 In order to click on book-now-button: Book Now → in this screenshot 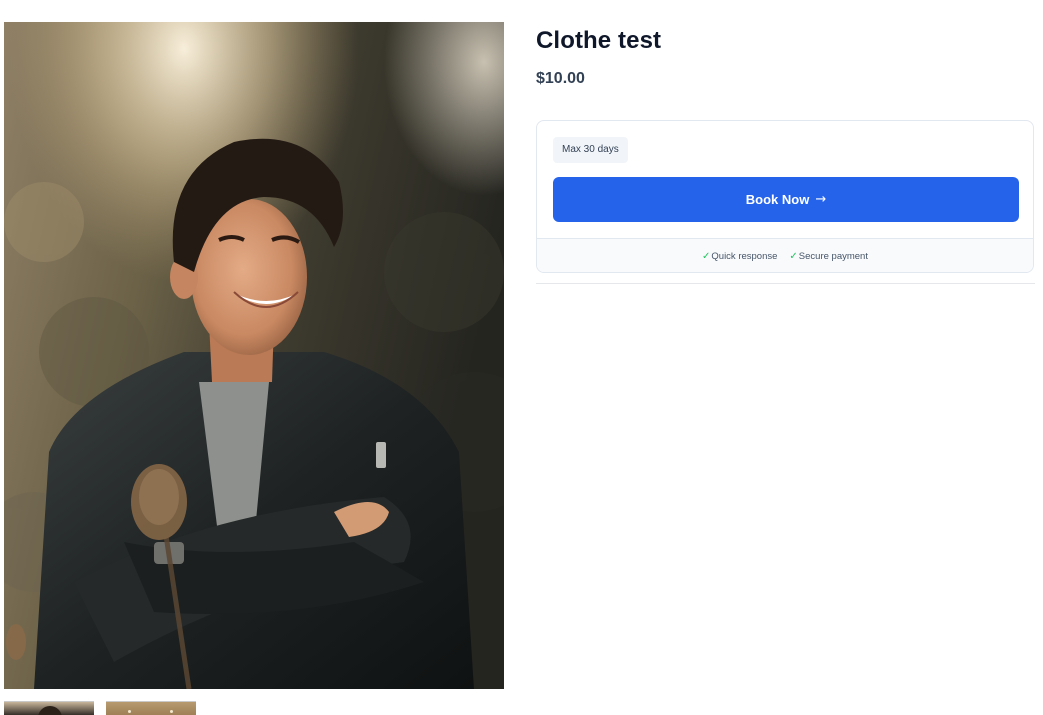, I will do `click(786, 199)`.